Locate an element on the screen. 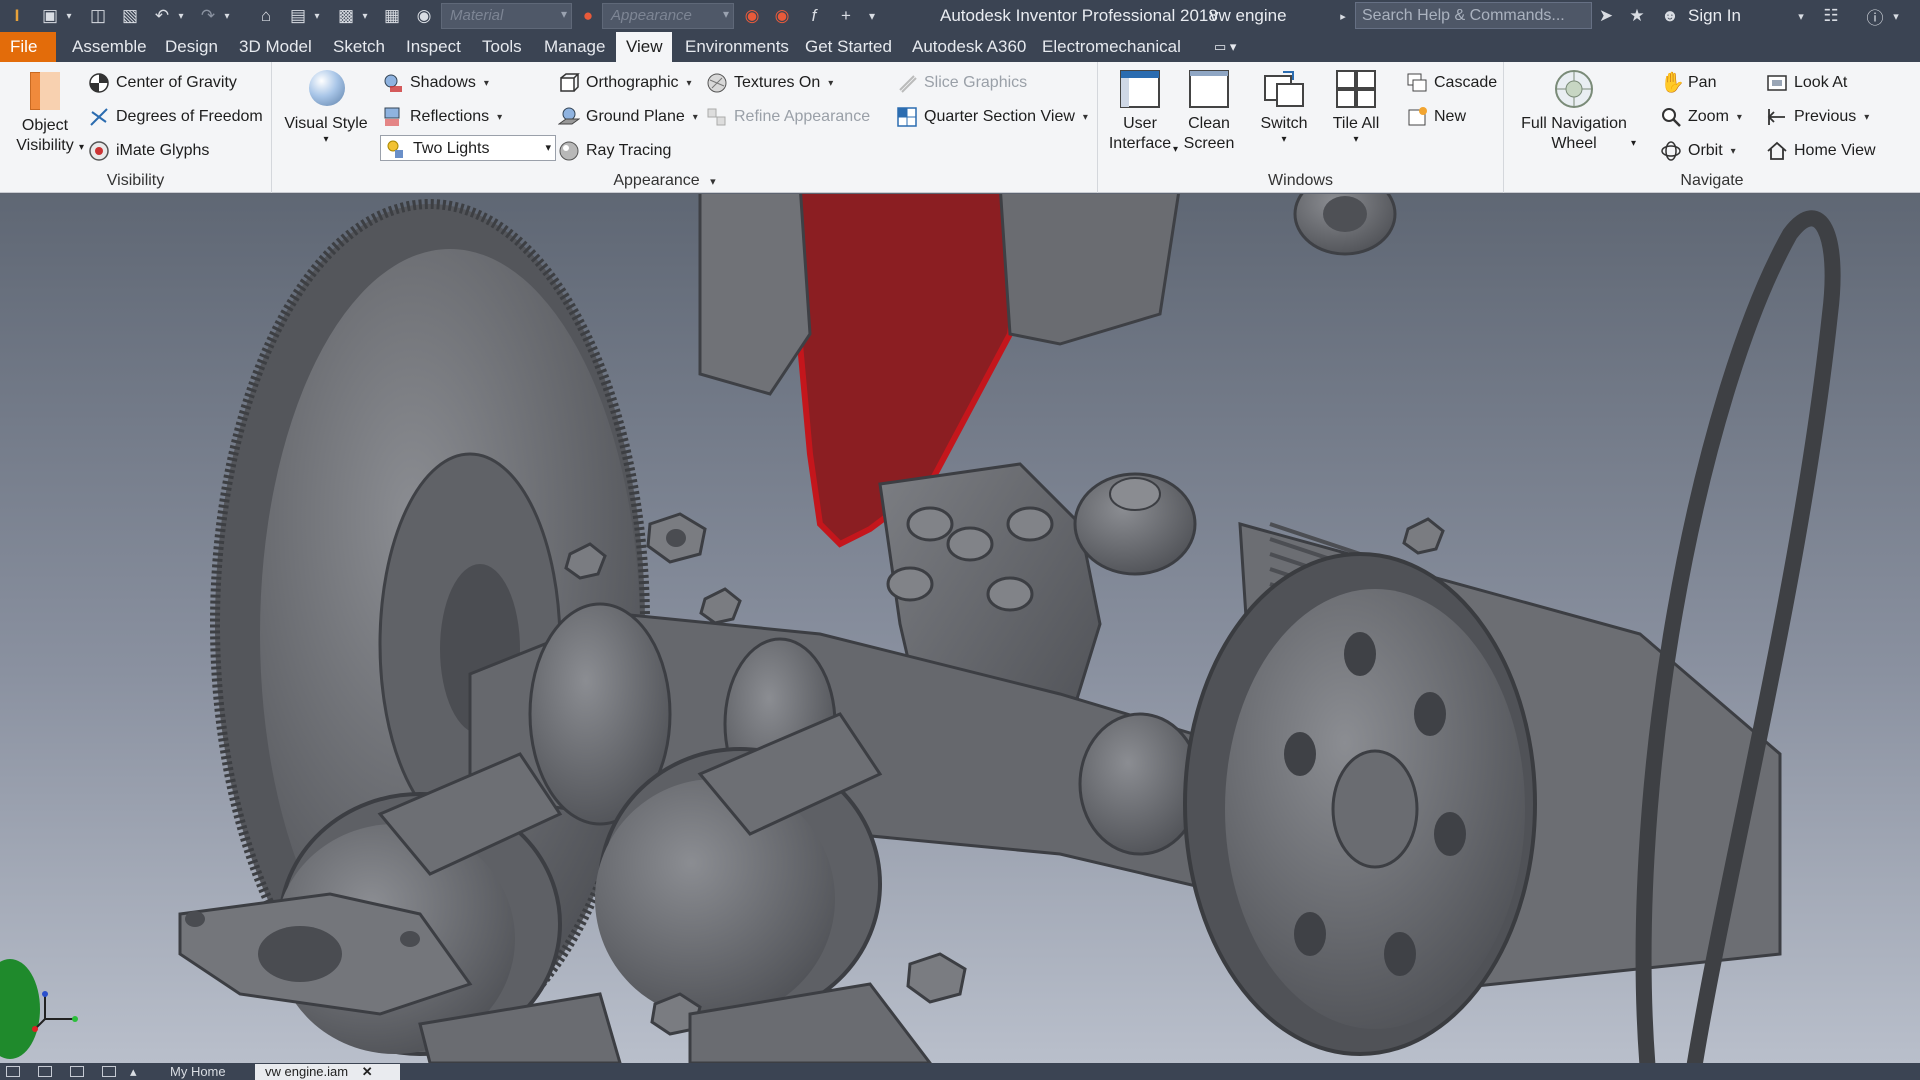 The image size is (1920, 1080). help-icon: ⓘ is located at coordinates (1875, 16).